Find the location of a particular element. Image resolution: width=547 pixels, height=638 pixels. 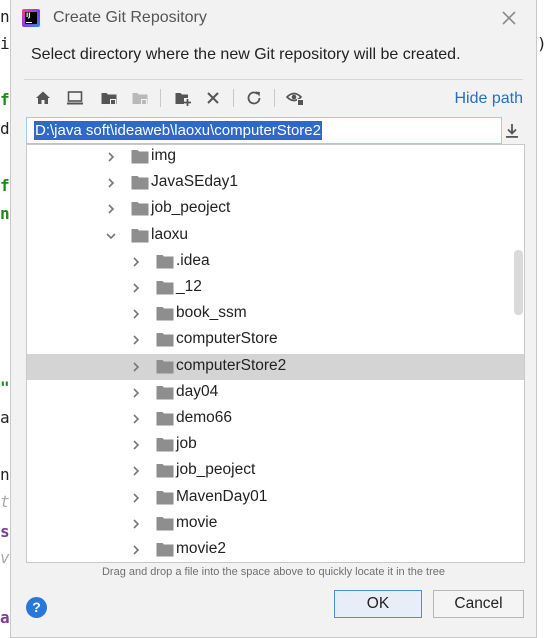

bg-fragment: d is located at coordinates (5, 129).